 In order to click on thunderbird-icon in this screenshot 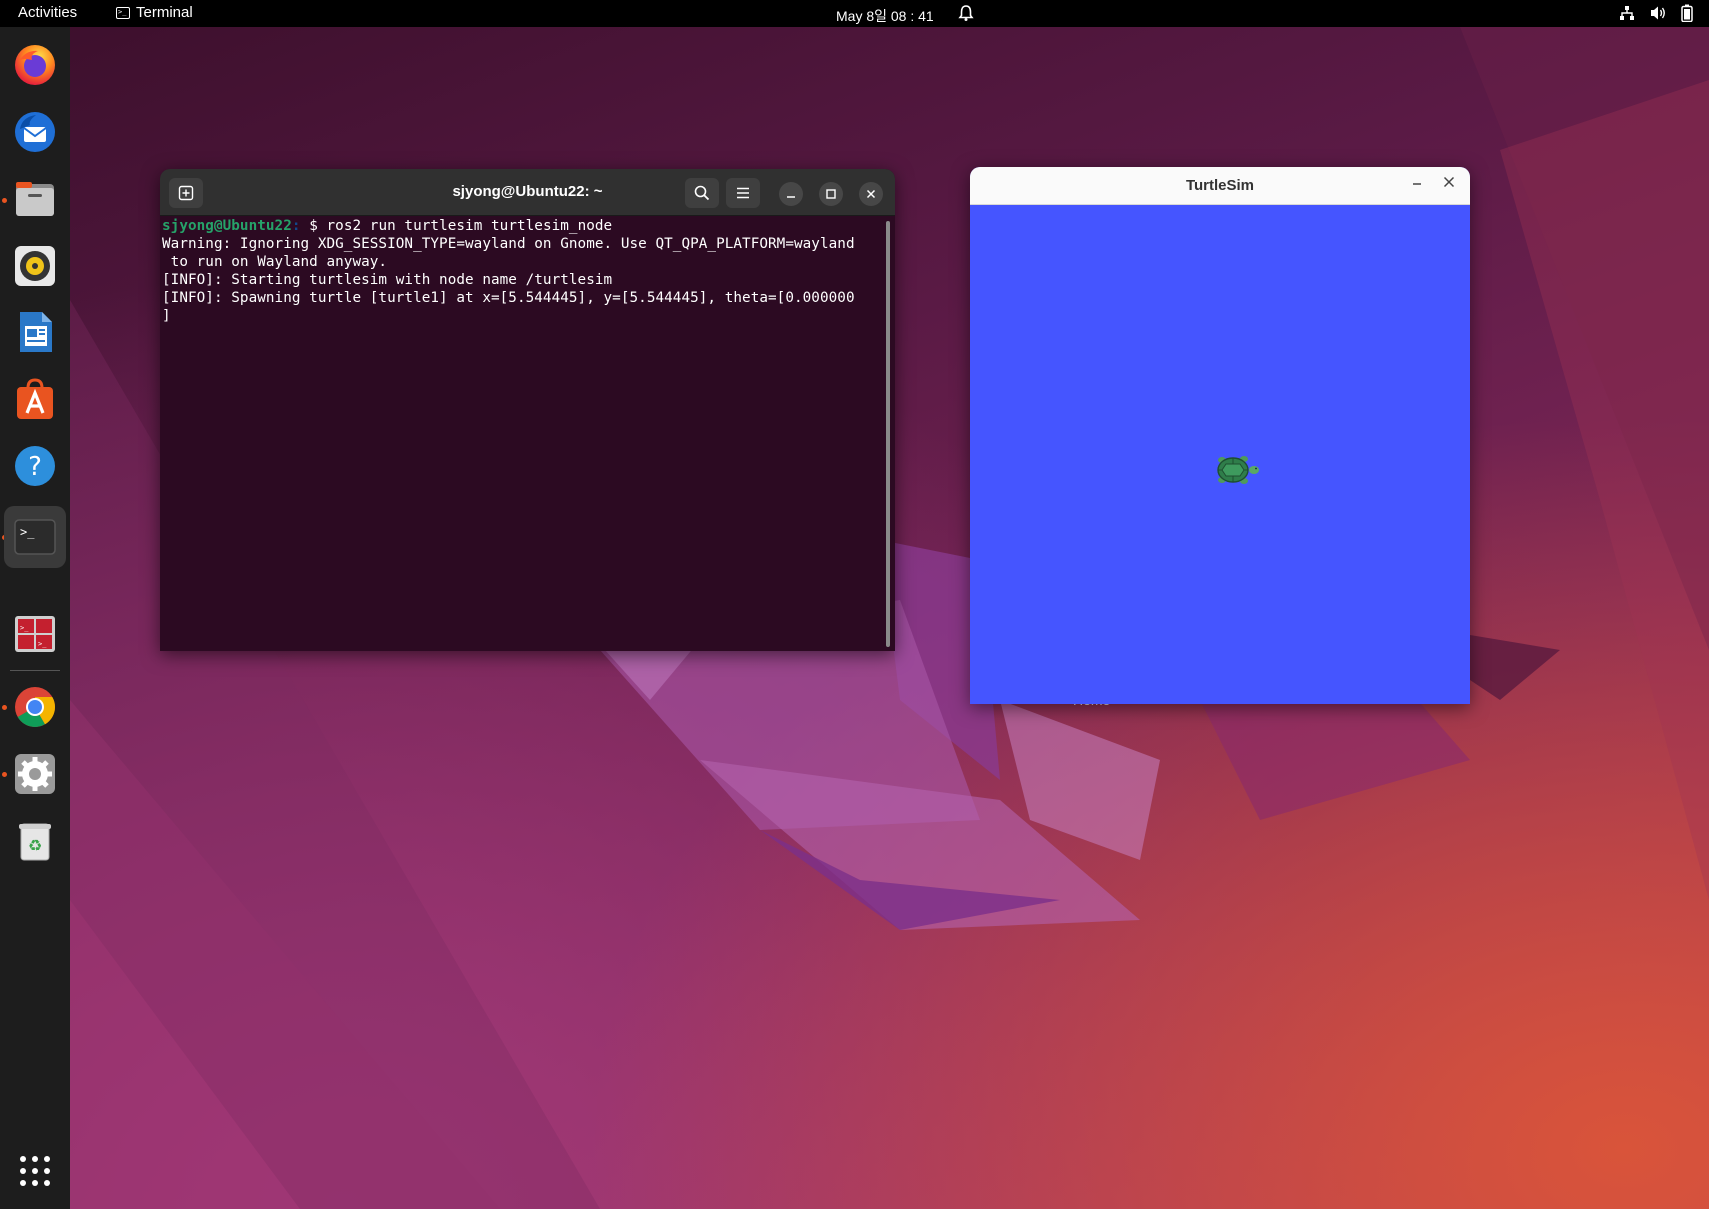, I will do `click(35, 132)`.